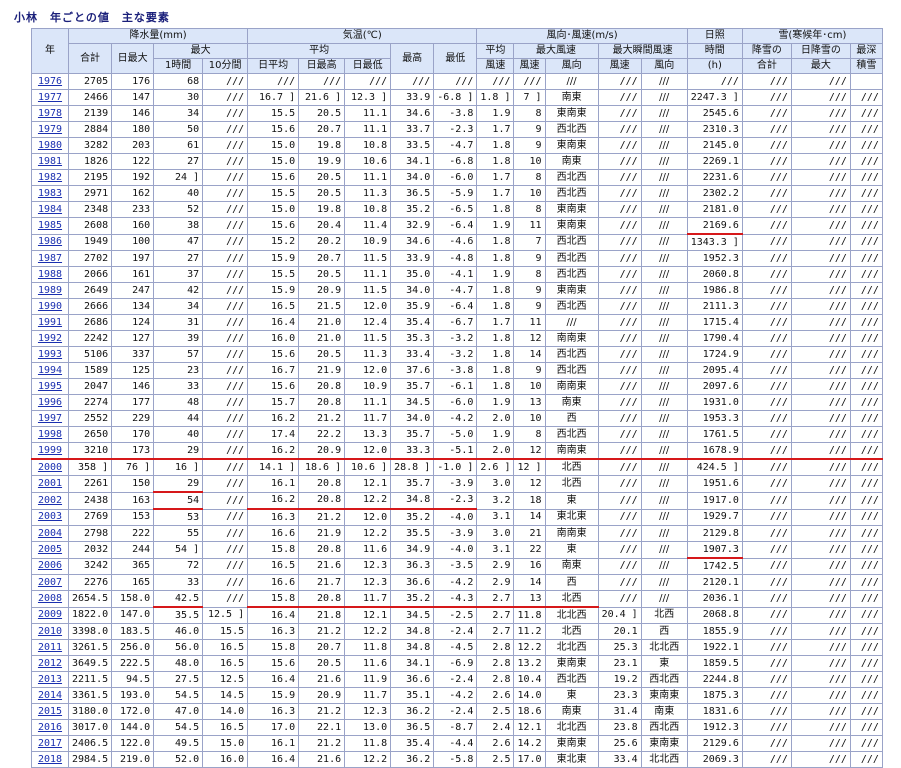  What do you see at coordinates (714, 418) in the screenshot?
I see `data-cell: 1953.3` at bounding box center [714, 418].